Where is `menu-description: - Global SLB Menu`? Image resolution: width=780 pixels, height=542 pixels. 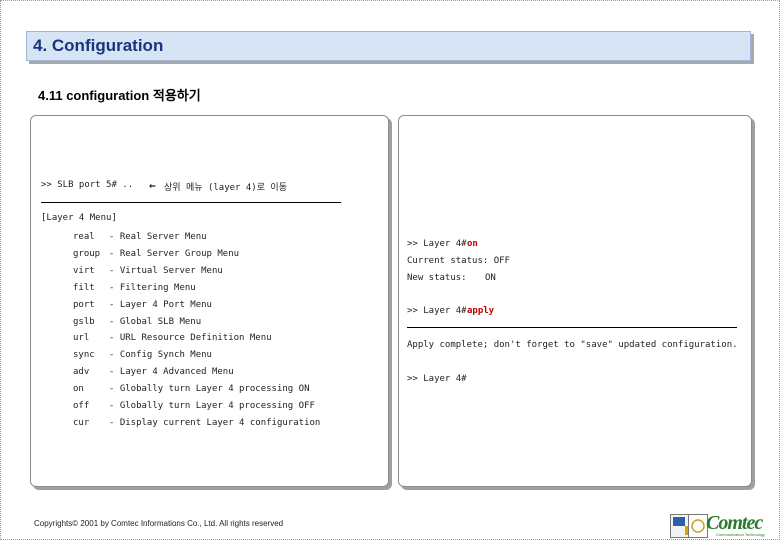
menu-description: - Global SLB Menu is located at coordinates (155, 321).